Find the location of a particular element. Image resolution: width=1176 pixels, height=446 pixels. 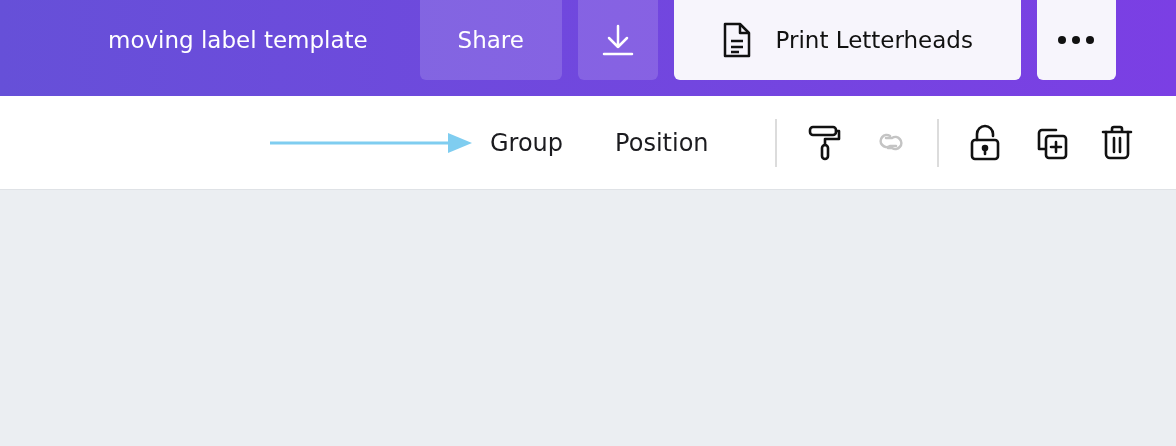

document-icon is located at coordinates (736, 40).